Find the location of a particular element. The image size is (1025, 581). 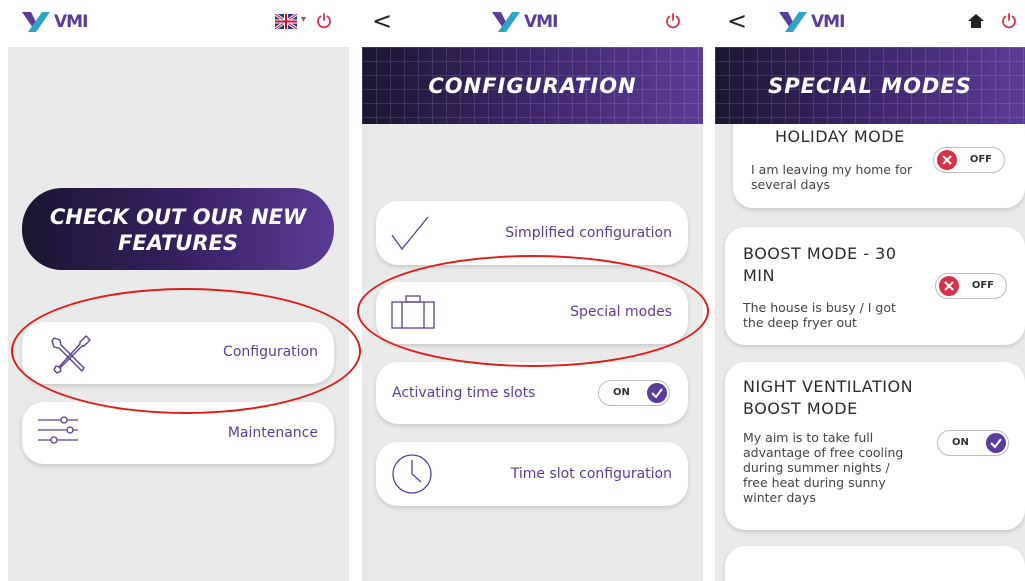

time-slots-label: Activating time slots is located at coordinates (464, 393).